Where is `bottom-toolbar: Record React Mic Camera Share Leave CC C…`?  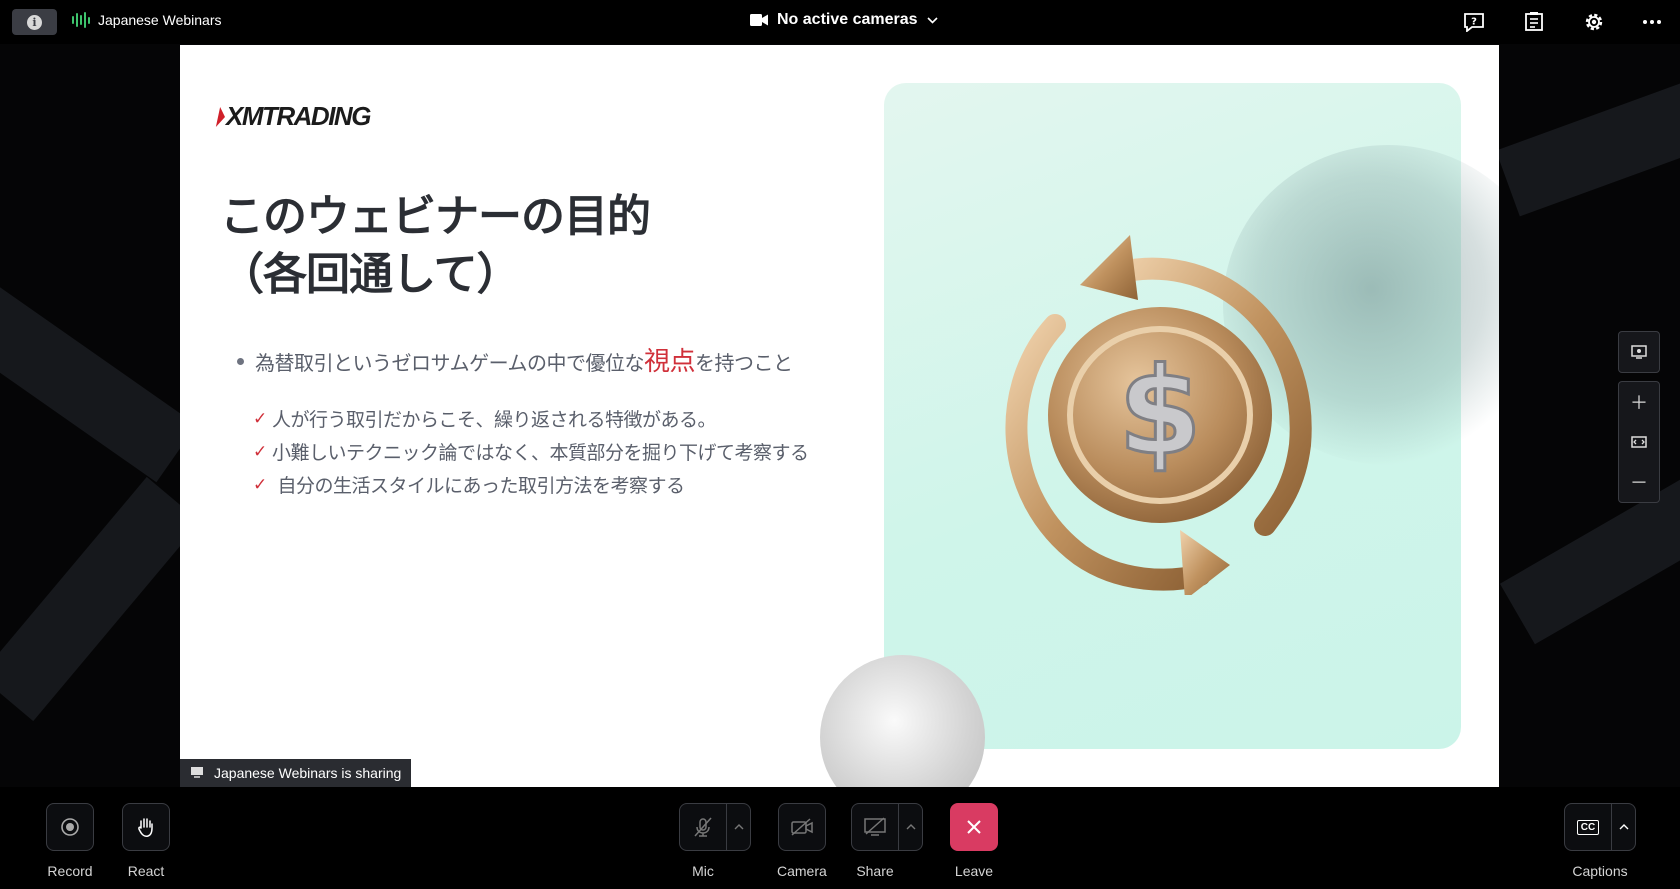
bottom-toolbar: Record React Mic Camera Share Leave CC C… is located at coordinates (840, 838).